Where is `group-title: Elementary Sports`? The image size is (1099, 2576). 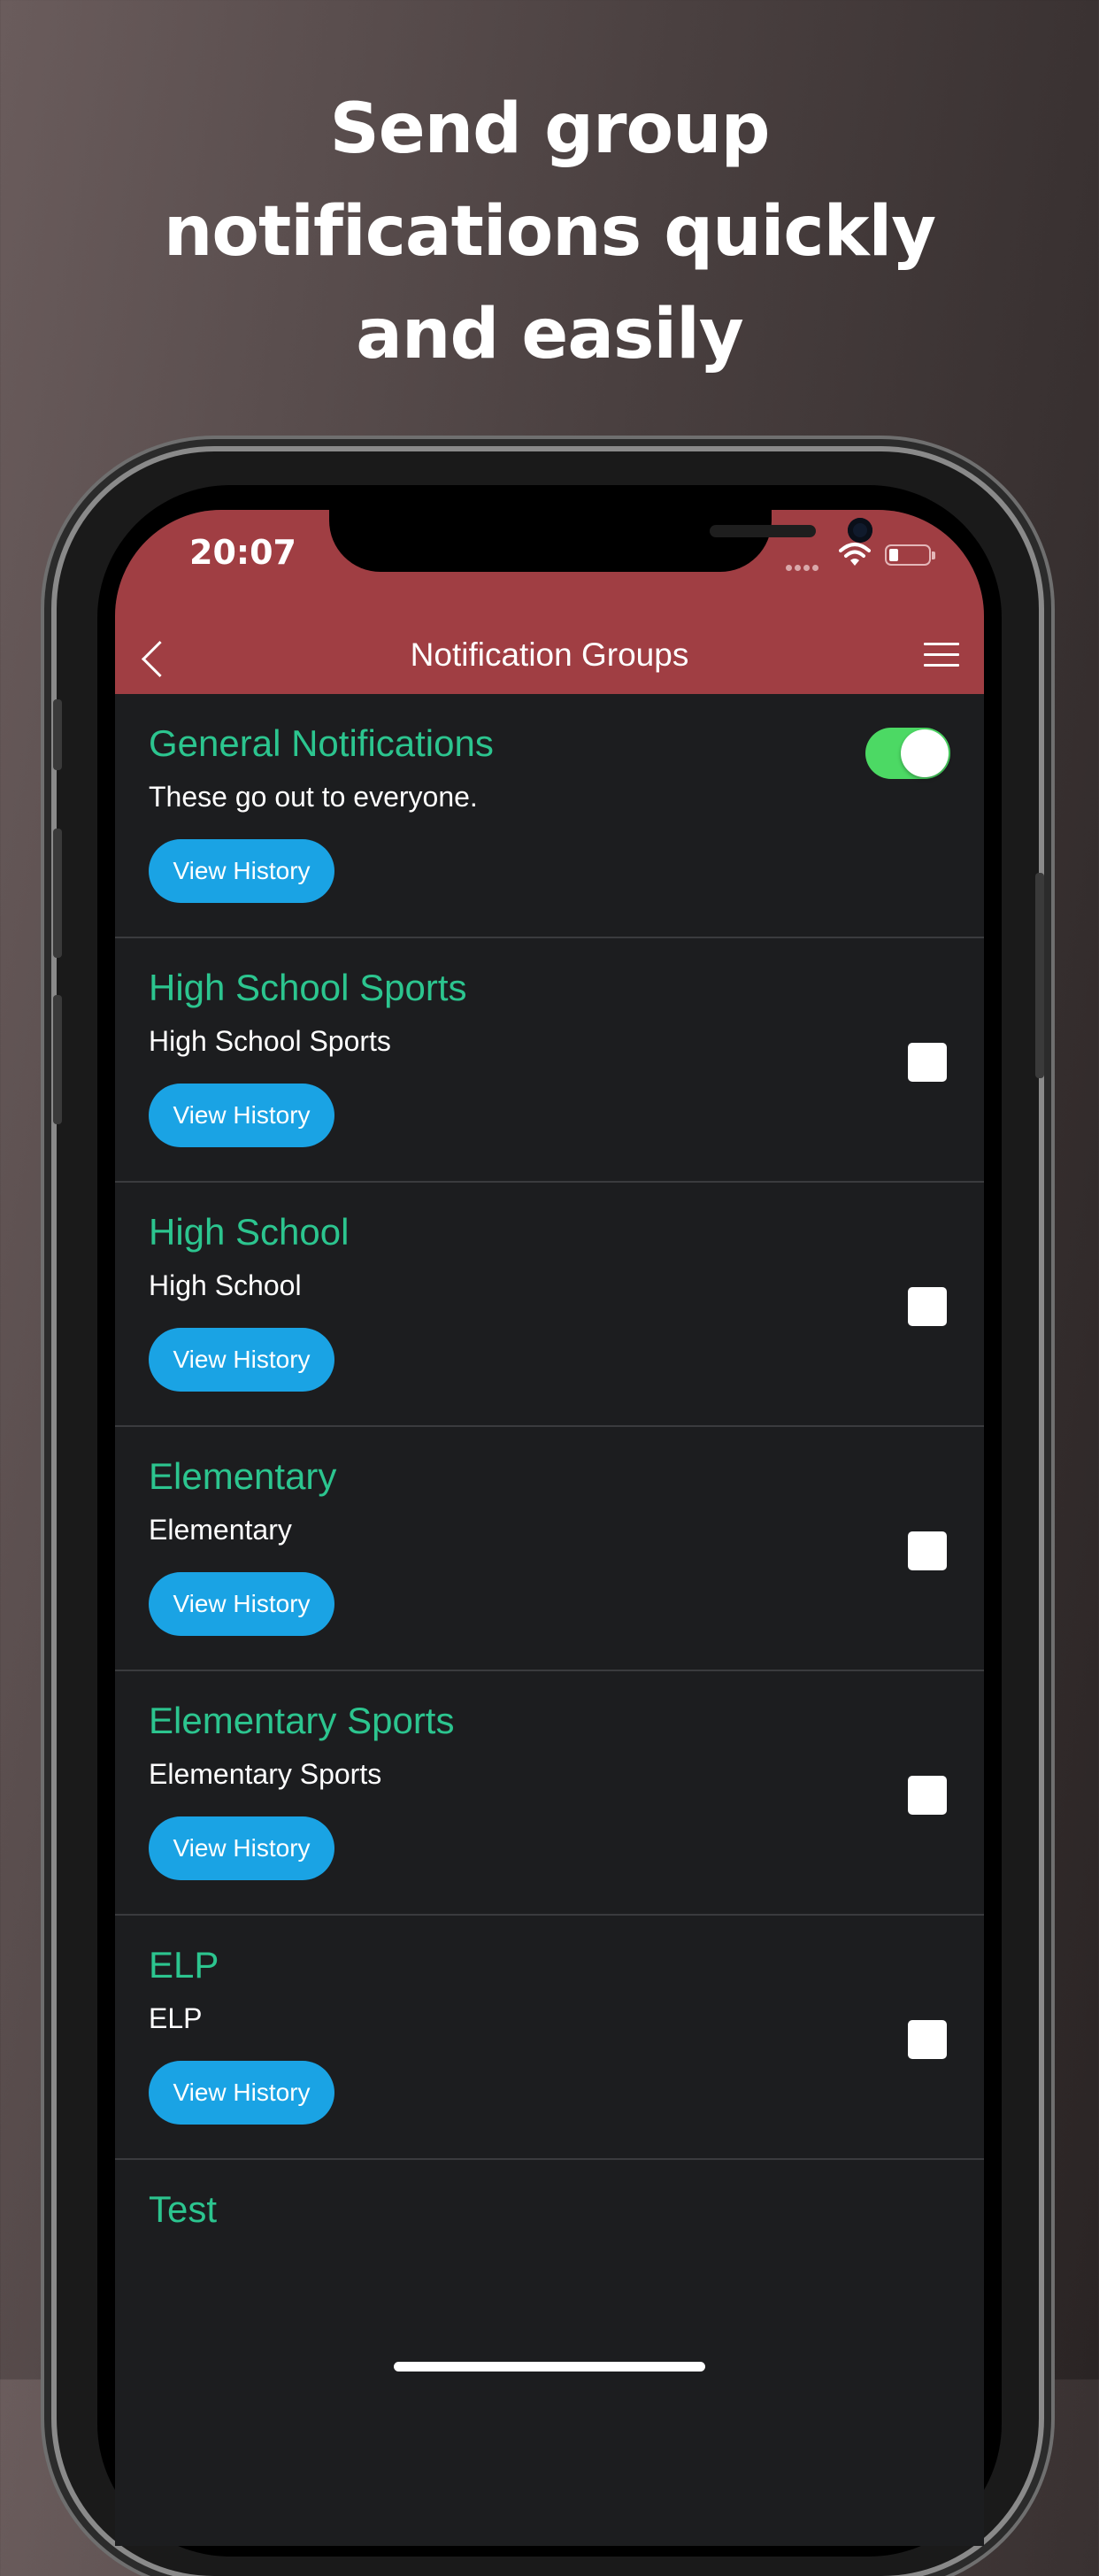
group-title: Elementary Sports is located at coordinates (302, 1720).